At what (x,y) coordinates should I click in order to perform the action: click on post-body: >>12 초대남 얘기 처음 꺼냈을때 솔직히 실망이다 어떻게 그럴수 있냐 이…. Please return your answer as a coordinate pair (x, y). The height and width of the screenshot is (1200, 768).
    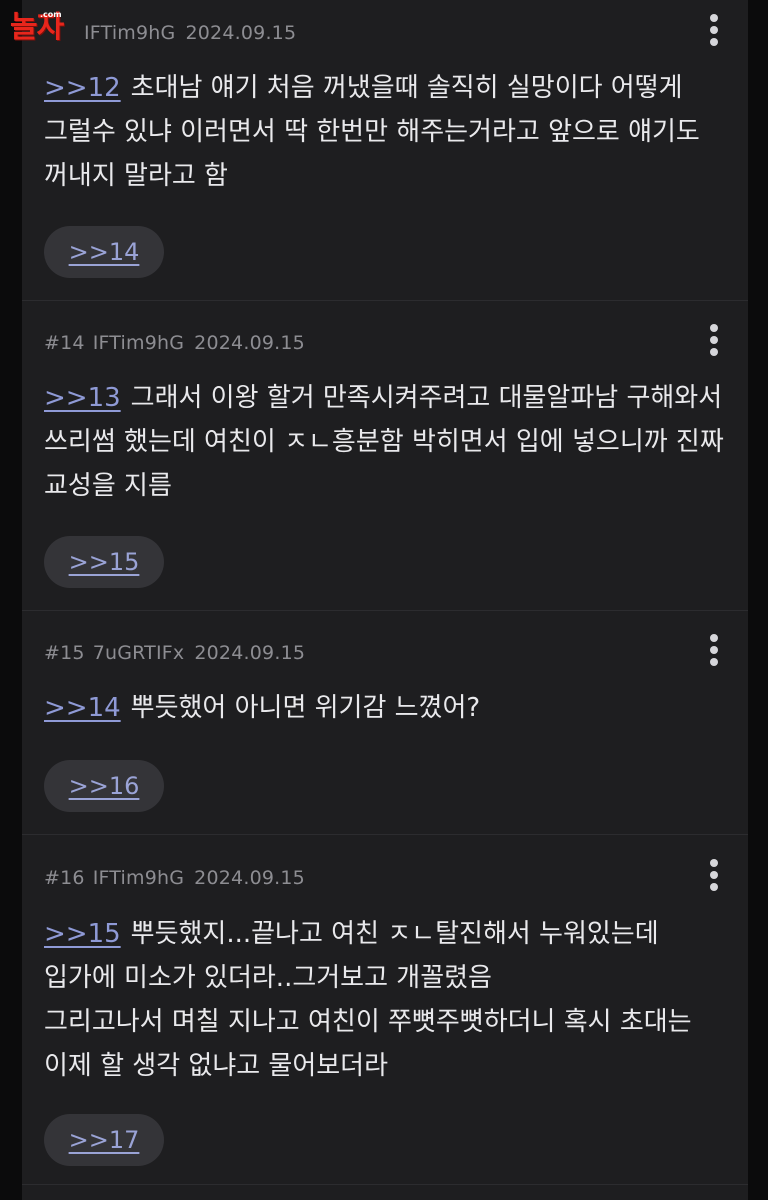
    Looking at the image, I should click on (384, 132).